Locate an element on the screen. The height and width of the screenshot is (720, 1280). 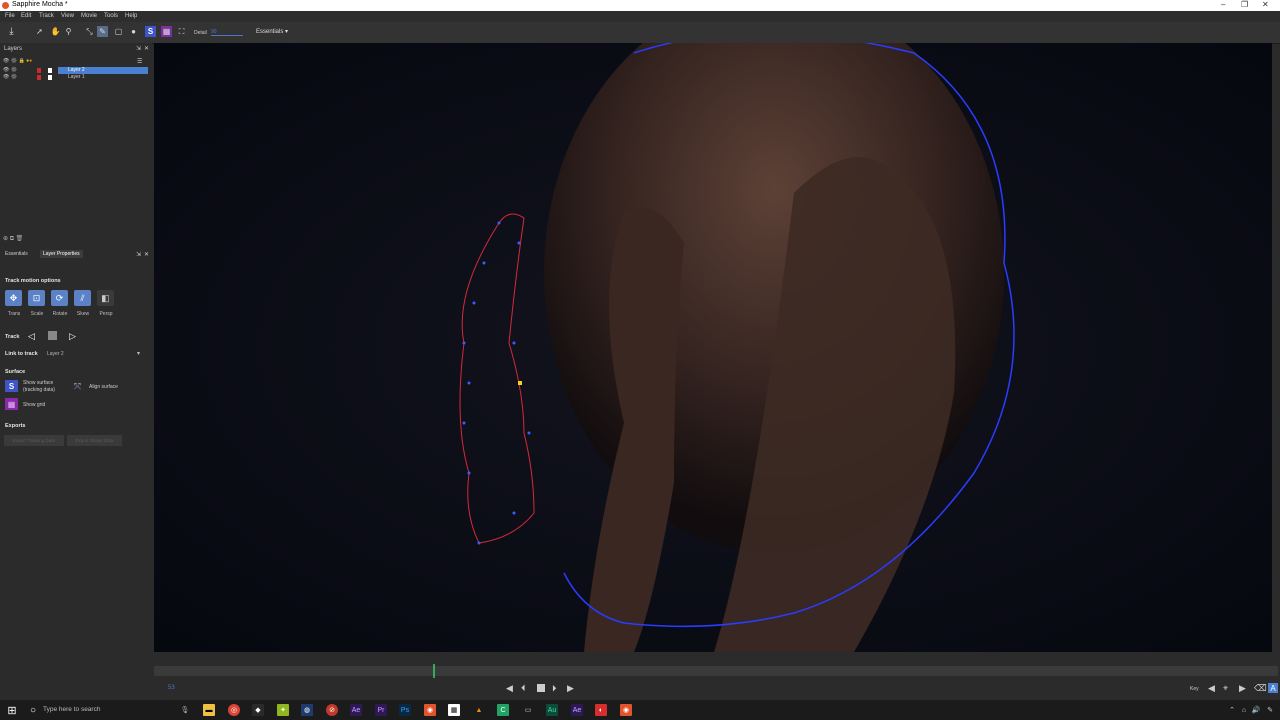
circle-tool-icon: ● is located at coordinates (133, 31).